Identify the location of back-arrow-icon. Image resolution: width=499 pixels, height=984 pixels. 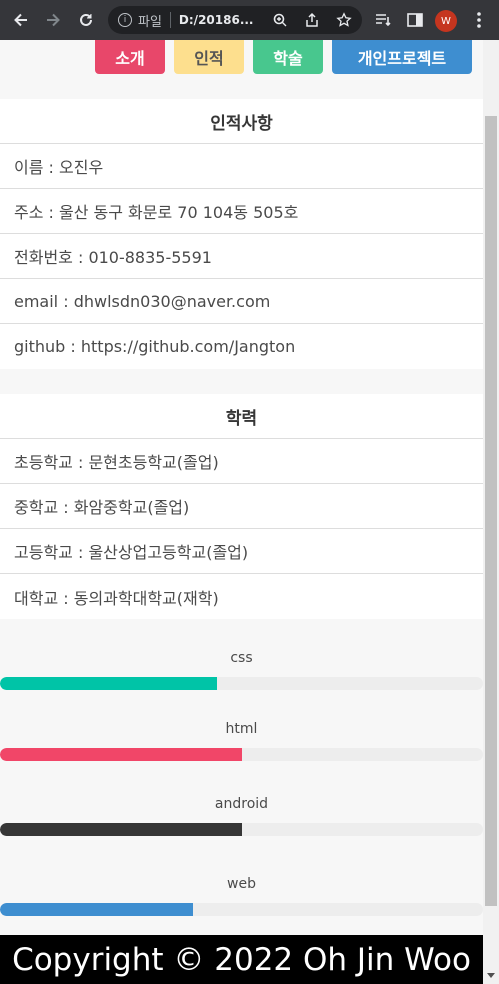
(21, 20).